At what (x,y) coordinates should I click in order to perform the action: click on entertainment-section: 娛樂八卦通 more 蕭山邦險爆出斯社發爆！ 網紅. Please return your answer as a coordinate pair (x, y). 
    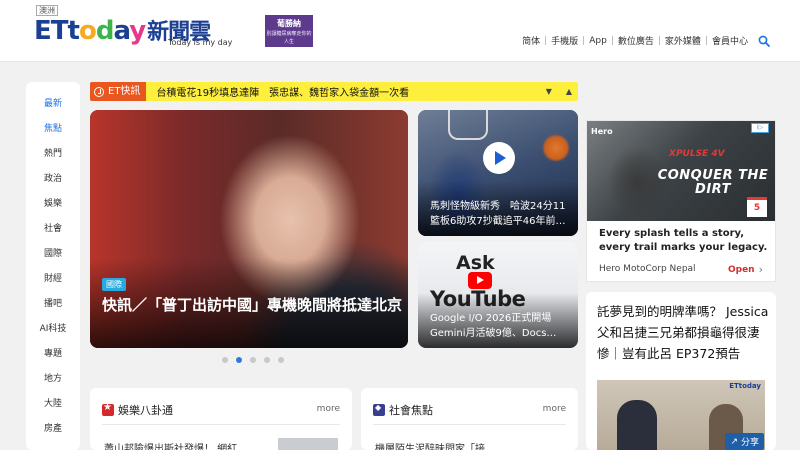
    Looking at the image, I should click on (221, 419).